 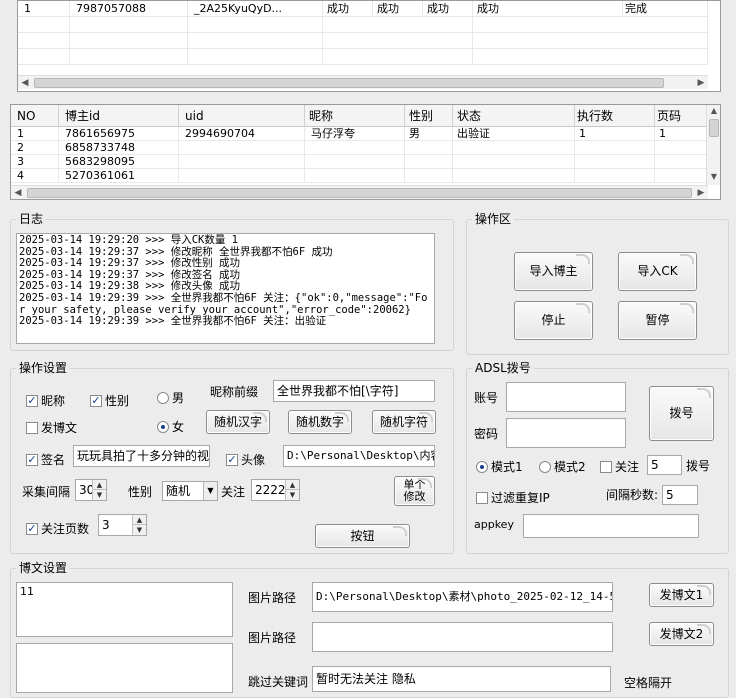 What do you see at coordinates (355, 176) in the screenshot?
I see `cell-nick` at bounding box center [355, 176].